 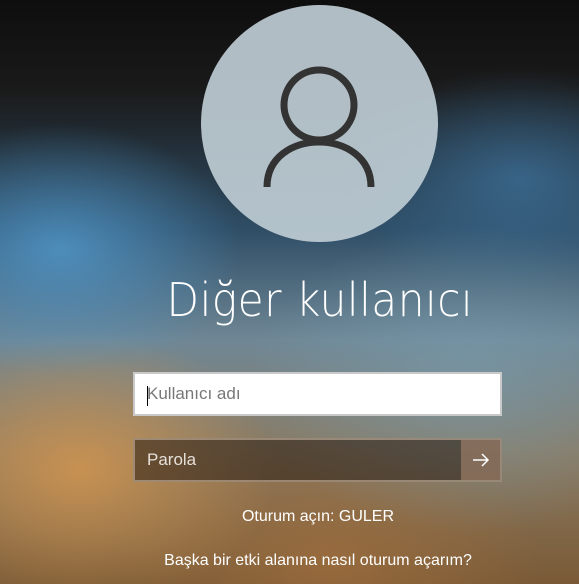 I want to click on username-input, so click(x=317, y=394).